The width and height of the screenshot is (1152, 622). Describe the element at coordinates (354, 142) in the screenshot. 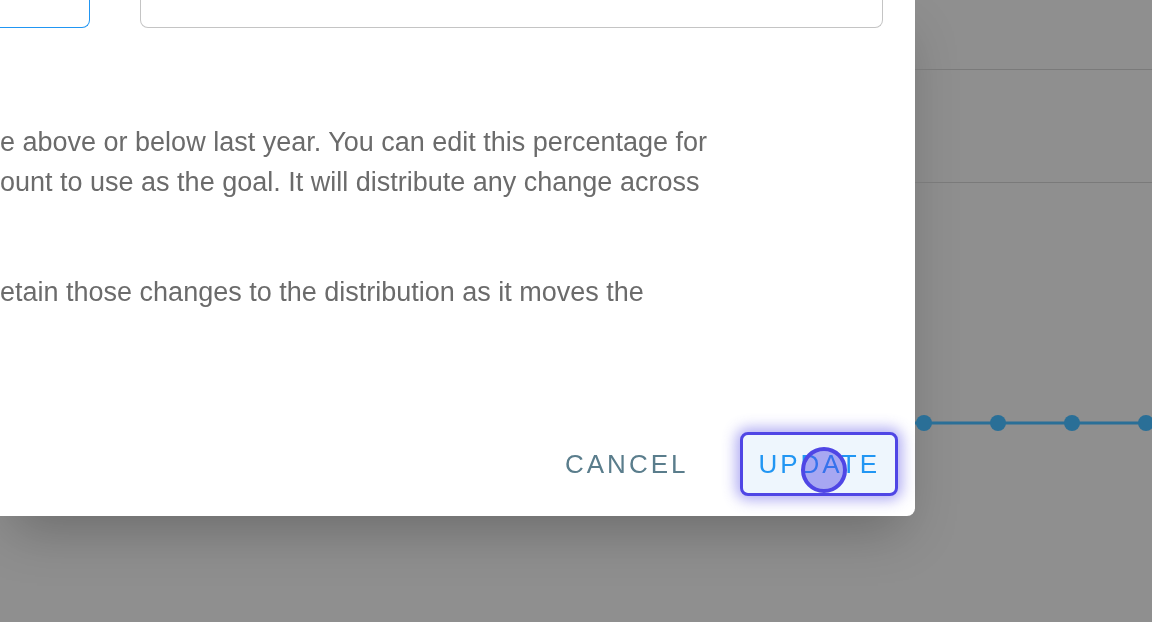

I see `body-text: e above or below last year. You can edit this percentage for` at that location.